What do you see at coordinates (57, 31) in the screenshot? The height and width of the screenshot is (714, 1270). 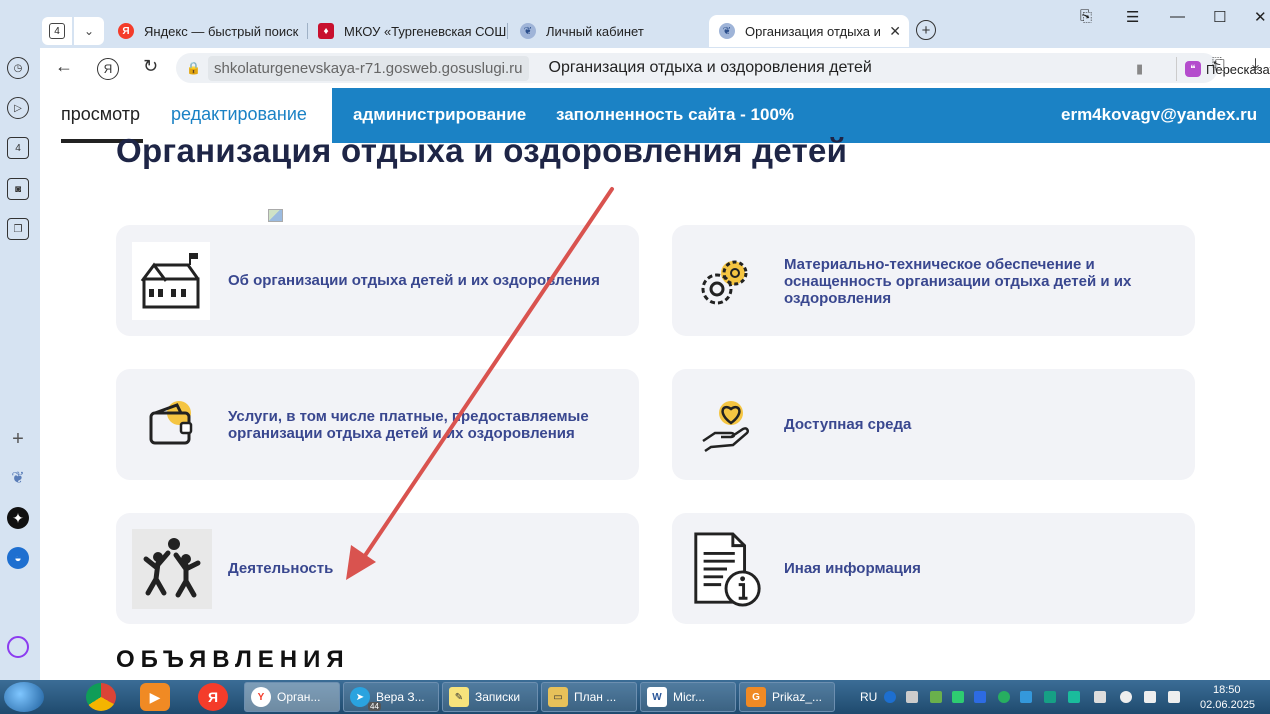 I see `tab-counter-button: 4` at bounding box center [57, 31].